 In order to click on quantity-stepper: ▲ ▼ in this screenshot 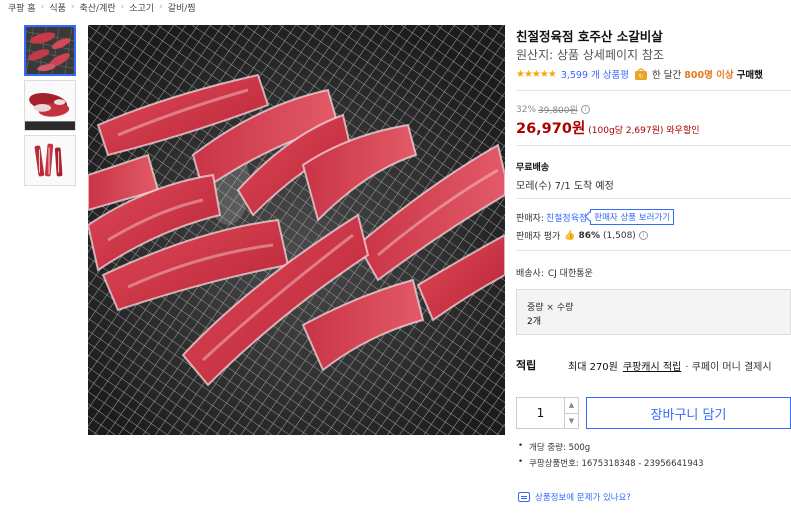, I will do `click(547, 413)`.